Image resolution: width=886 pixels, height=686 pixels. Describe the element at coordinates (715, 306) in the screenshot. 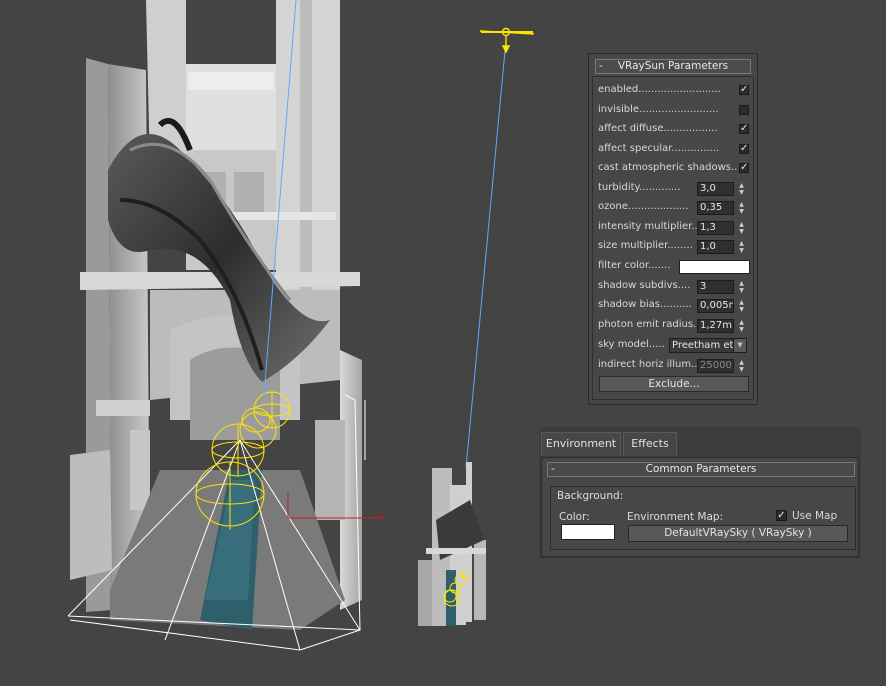

I see `shadow-bias-spinner: 0,005m` at that location.